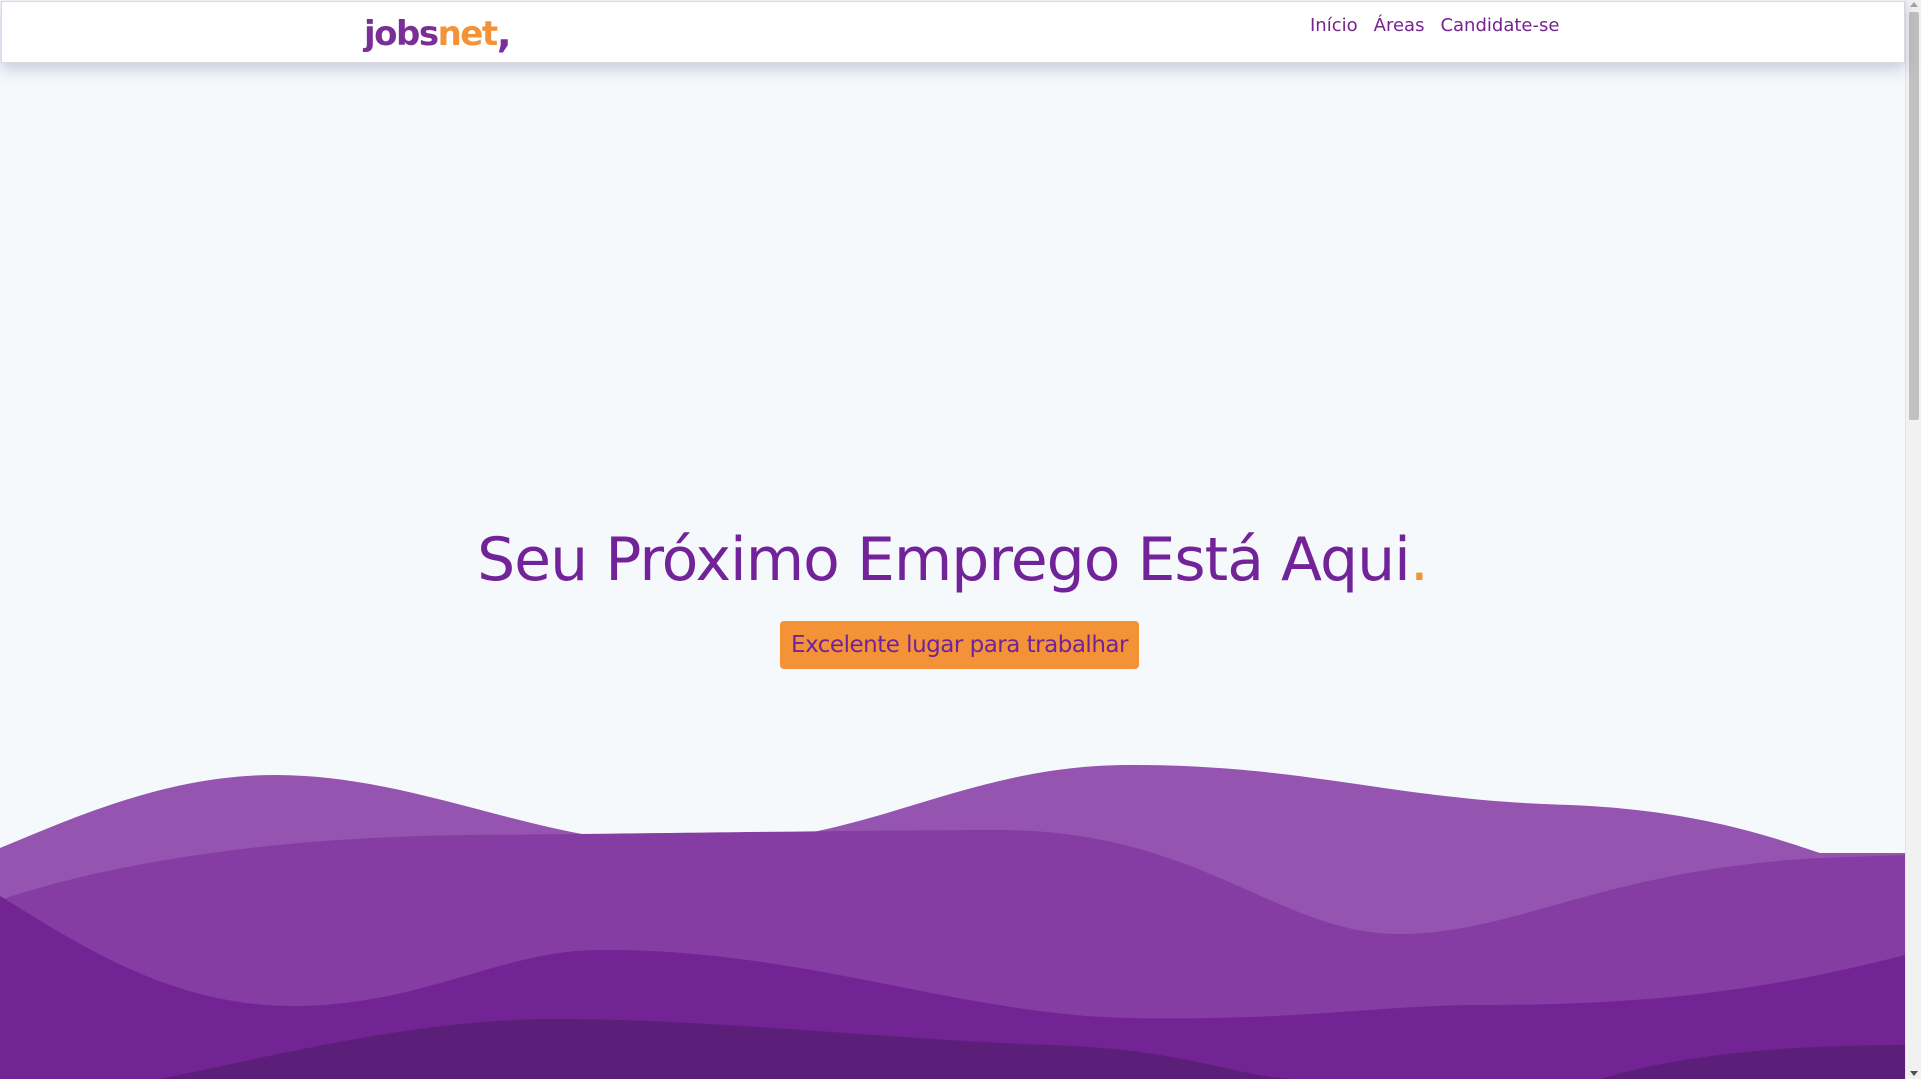  What do you see at coordinates (504, 34) in the screenshot?
I see `logo-comma: ,` at bounding box center [504, 34].